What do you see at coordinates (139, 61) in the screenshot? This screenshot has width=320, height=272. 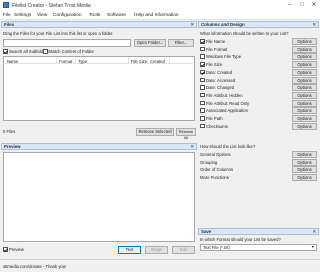 I see `column-file-size: File Size` at bounding box center [139, 61].